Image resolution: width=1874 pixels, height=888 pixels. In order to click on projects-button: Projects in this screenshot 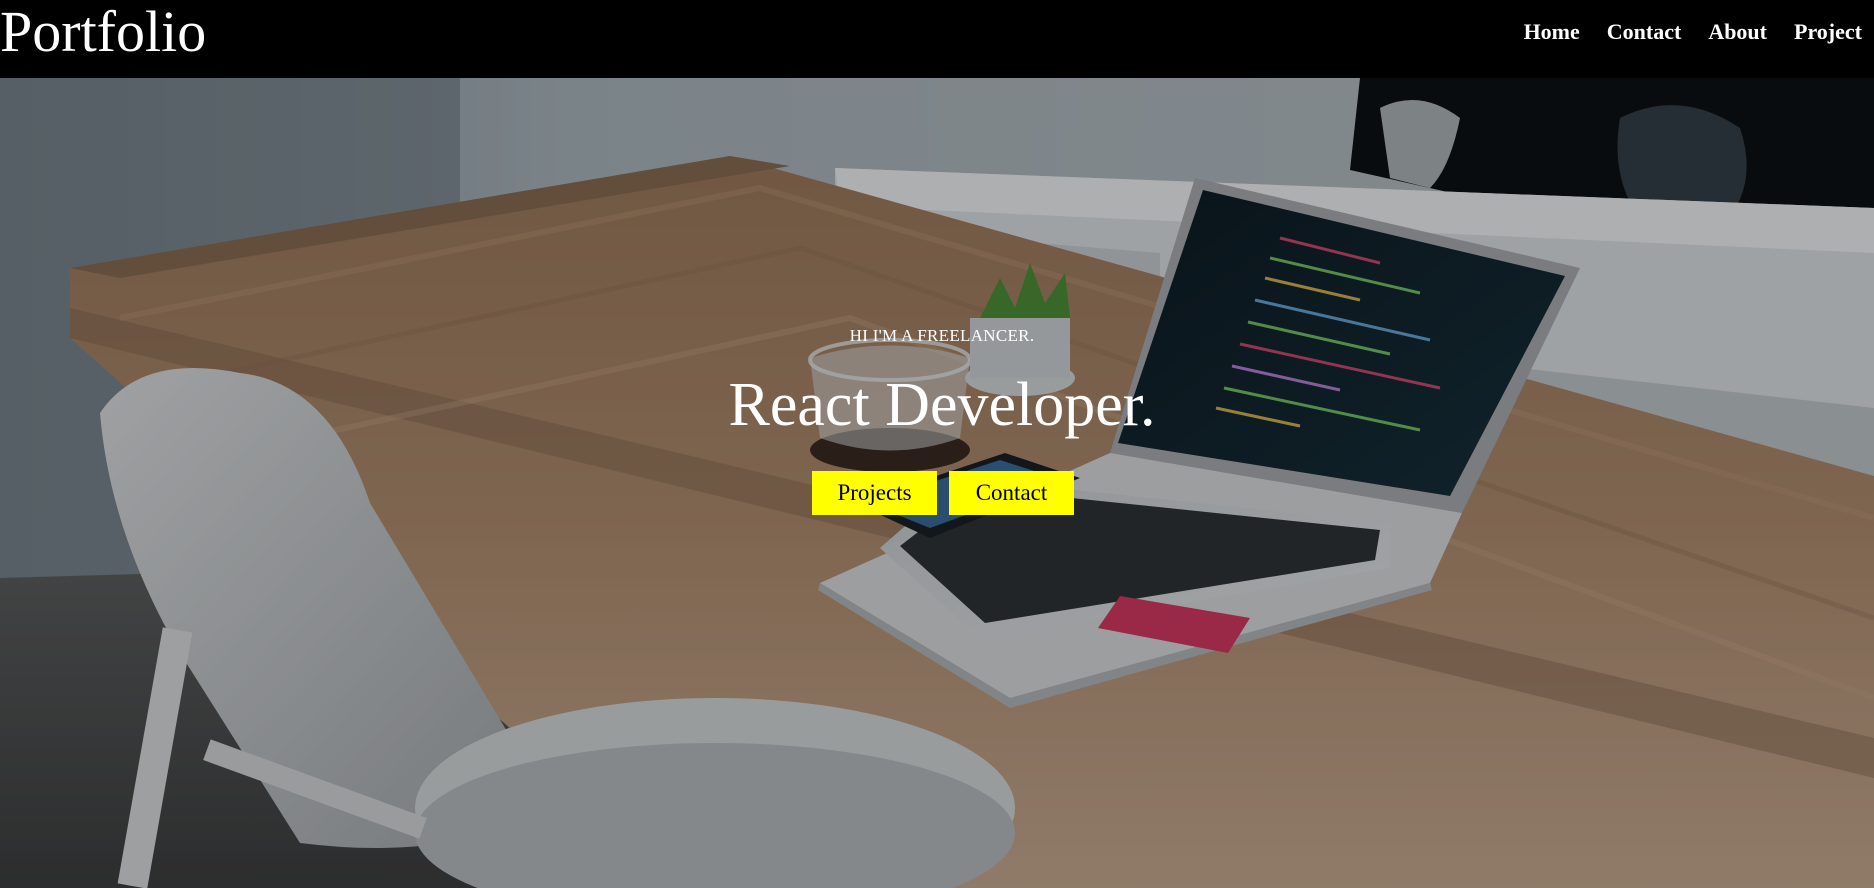, I will do `click(874, 493)`.